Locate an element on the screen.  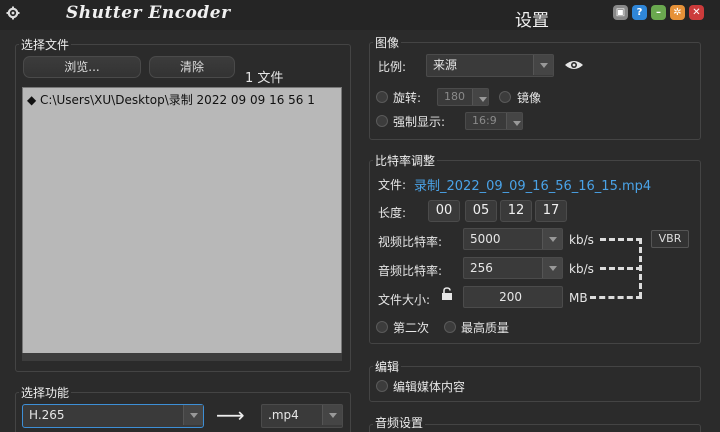
ratio-value: 来源 is located at coordinates (445, 65).